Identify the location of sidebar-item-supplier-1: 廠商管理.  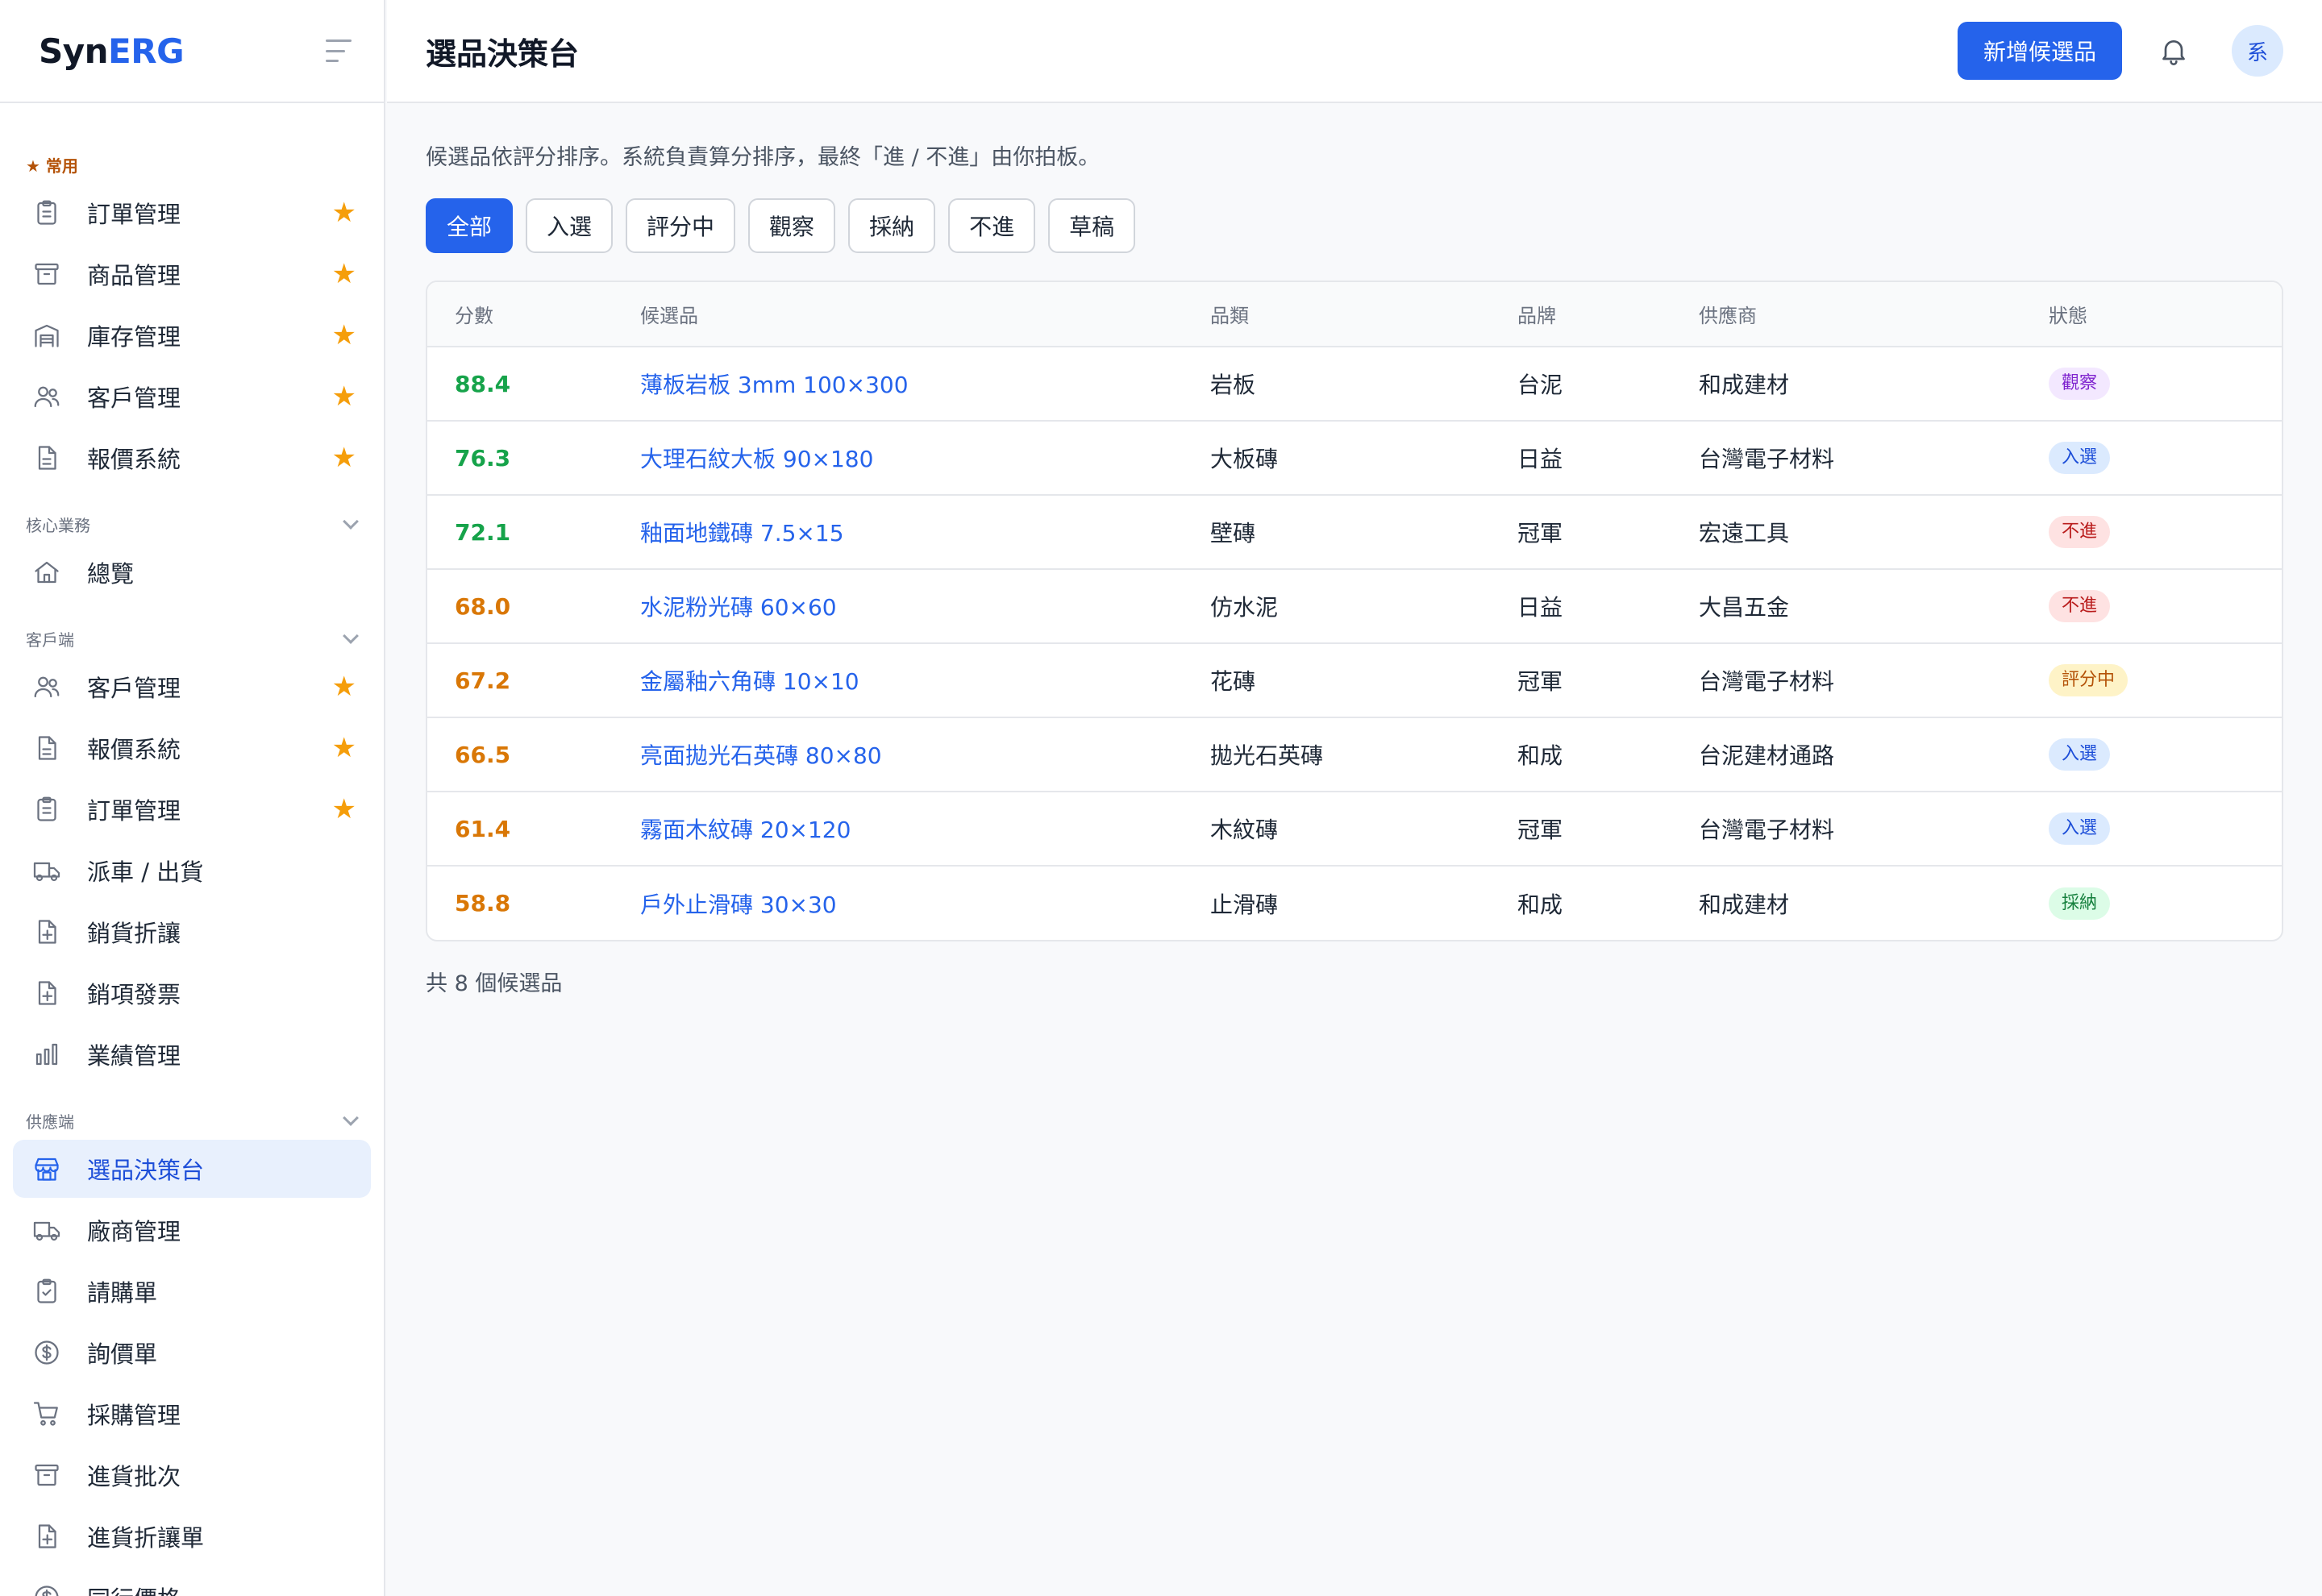
(192, 1230).